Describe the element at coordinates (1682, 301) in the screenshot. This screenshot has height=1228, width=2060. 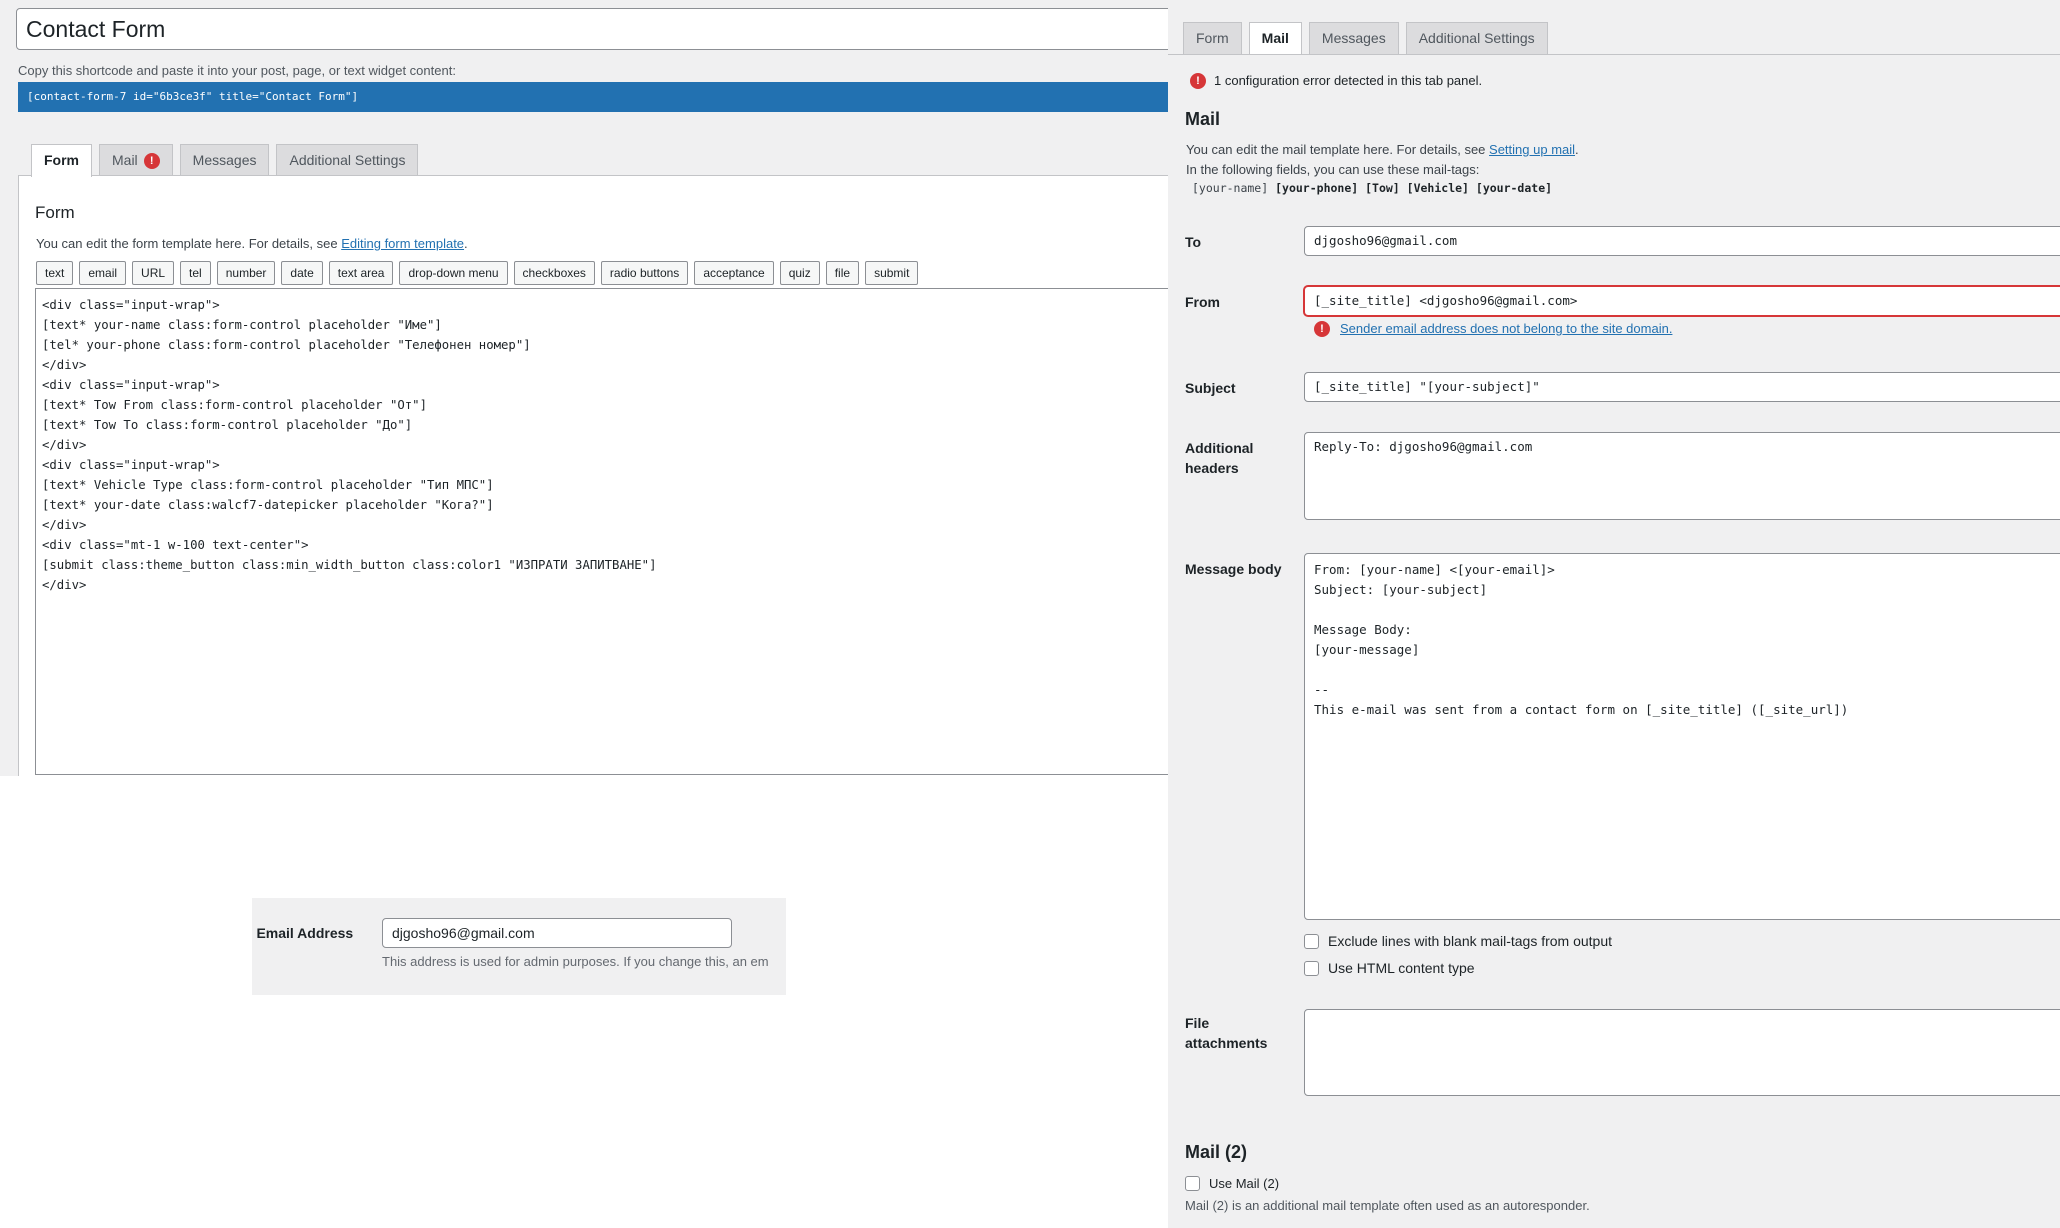
I see `from-input: [_site_title] <djgosho96@gmail.com>` at that location.